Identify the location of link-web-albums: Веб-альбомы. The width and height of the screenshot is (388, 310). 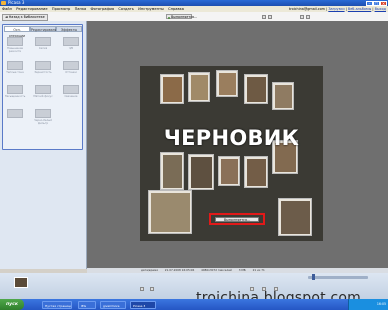
(359, 9).